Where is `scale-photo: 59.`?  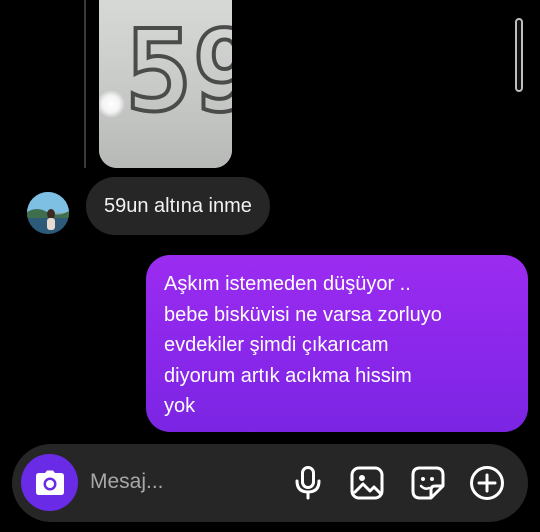 scale-photo: 59. is located at coordinates (165, 84).